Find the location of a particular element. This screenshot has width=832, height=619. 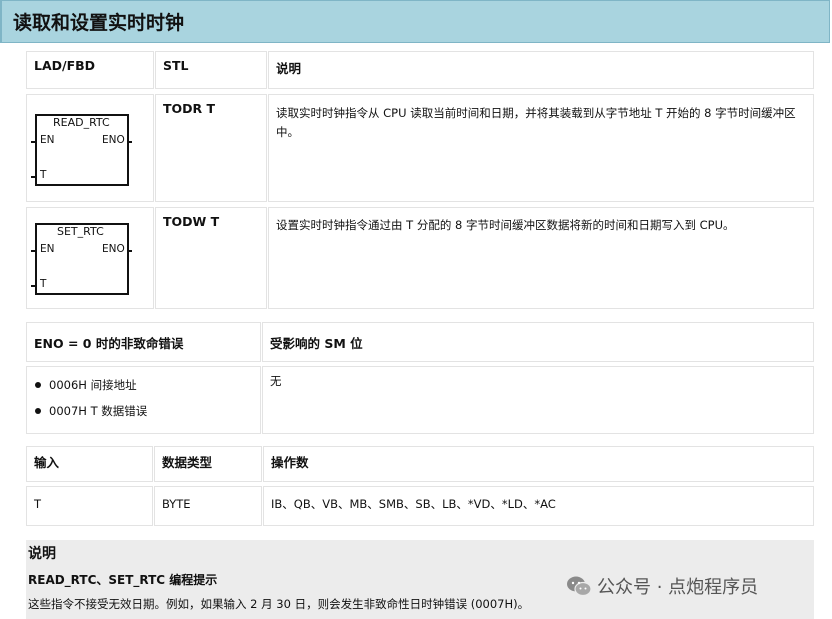

block-name: READ_RTC is located at coordinates (81, 122).